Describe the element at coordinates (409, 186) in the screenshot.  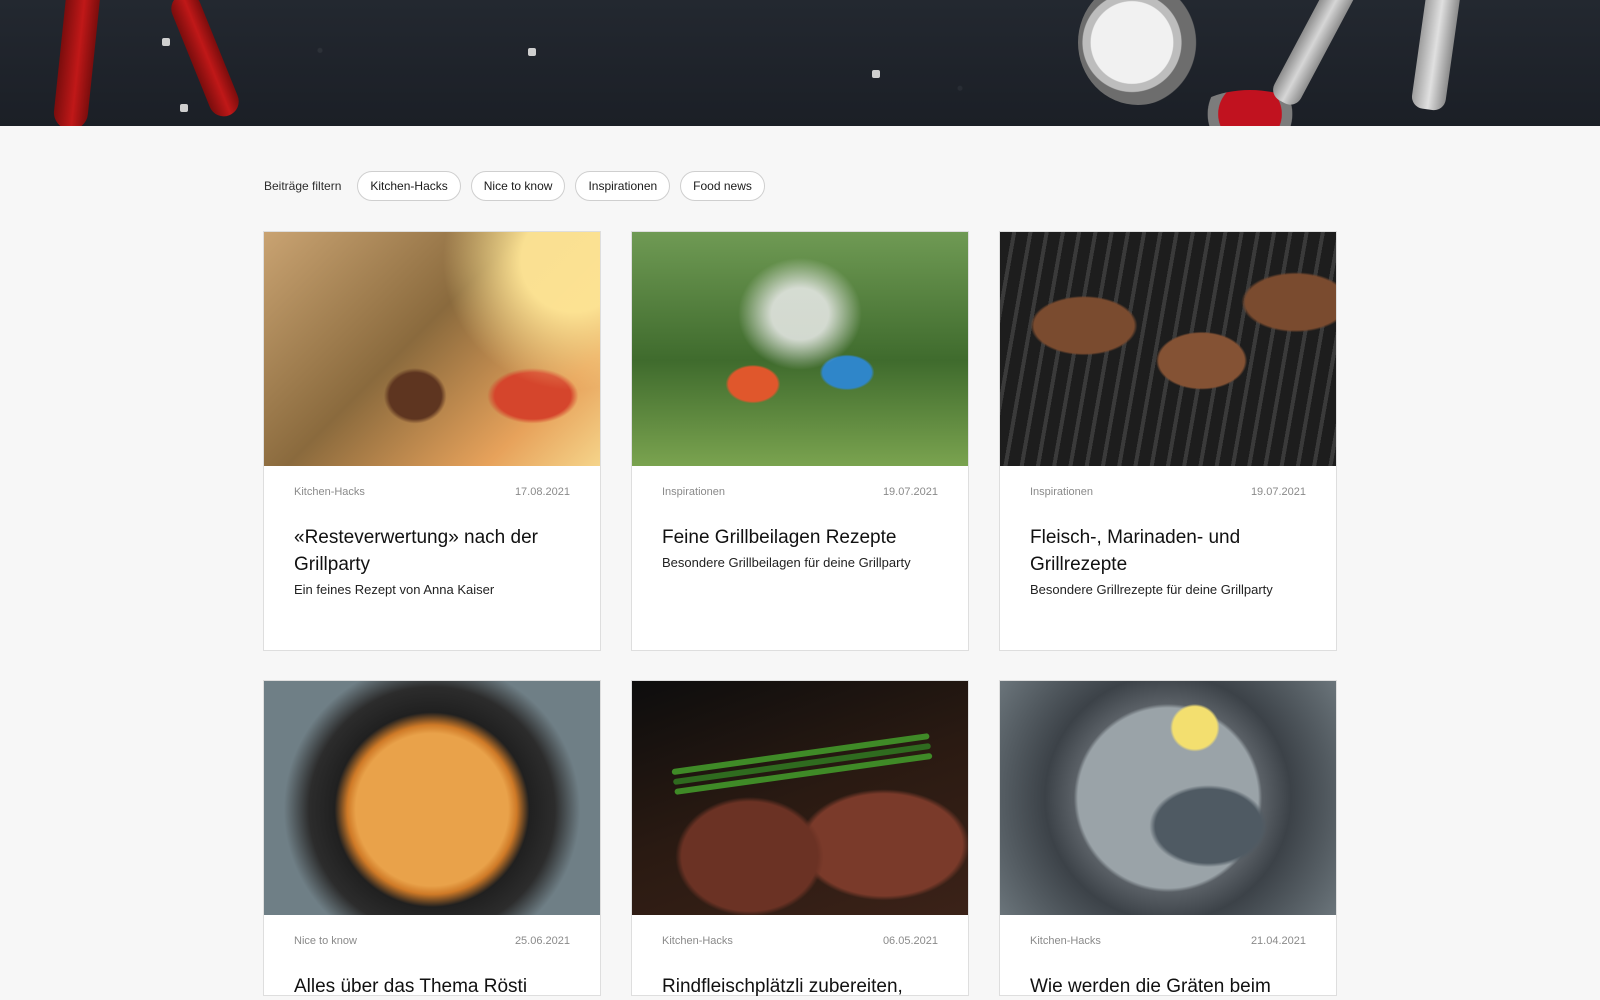
I see `filter-chip-kitchen-hacks: Kitchen-Hacks` at that location.